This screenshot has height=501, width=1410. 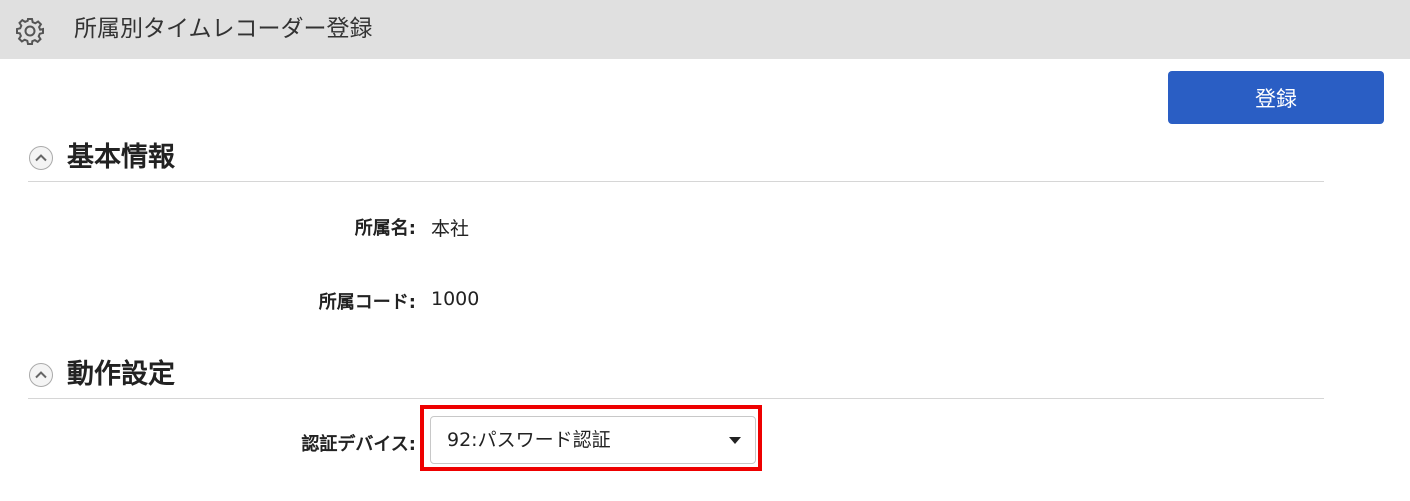 I want to click on dept-code-label: 所属コード:, so click(x=367, y=302).